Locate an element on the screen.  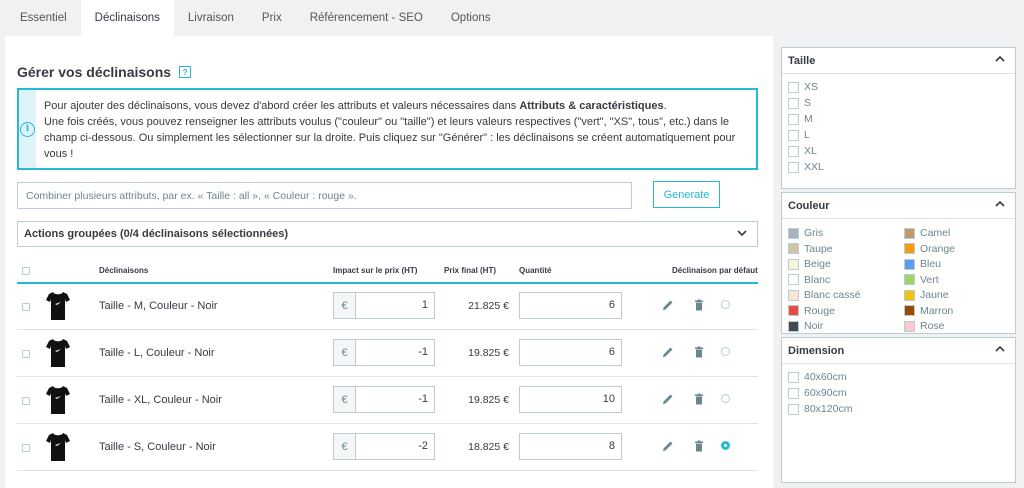
color-option: Rose is located at coordinates (924, 326).